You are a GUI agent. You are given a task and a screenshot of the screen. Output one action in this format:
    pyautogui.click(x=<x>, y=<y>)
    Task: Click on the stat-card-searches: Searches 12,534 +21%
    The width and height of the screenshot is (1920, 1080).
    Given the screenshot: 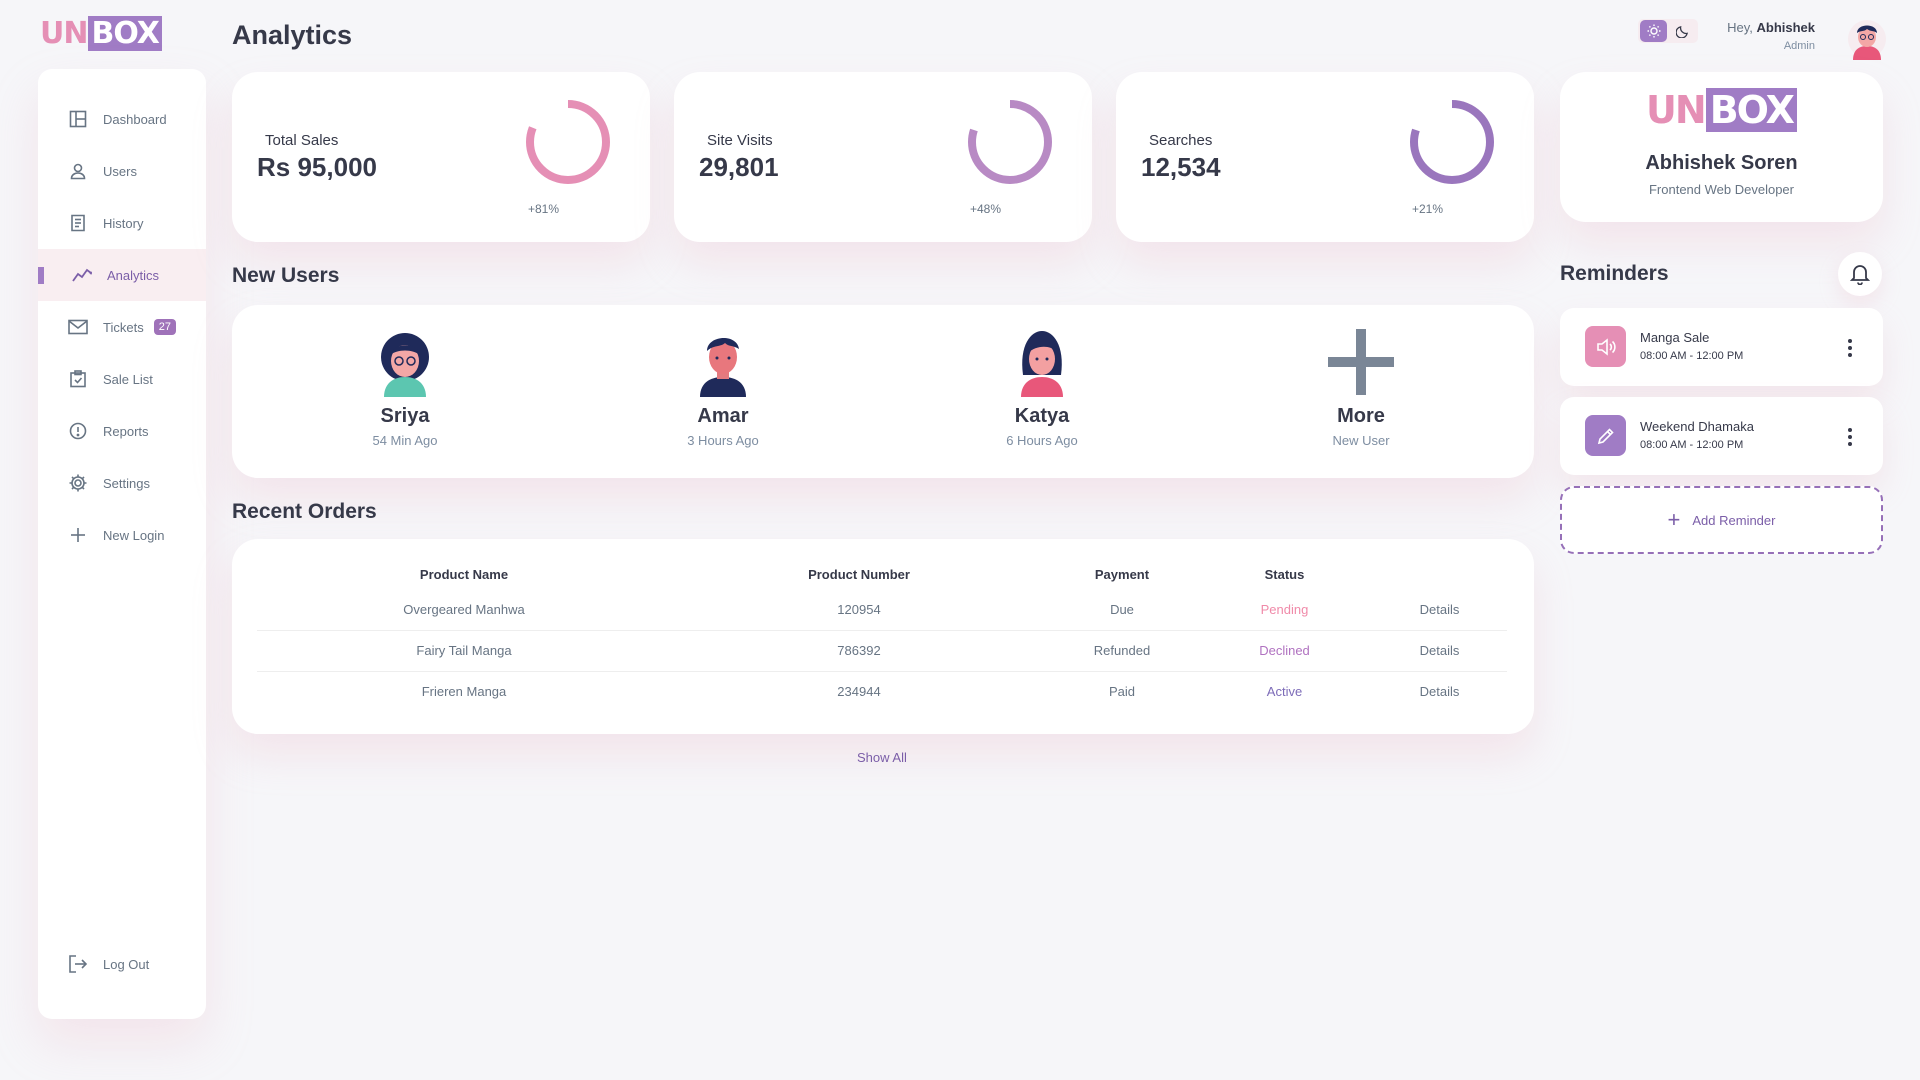 What is the action you would take?
    pyautogui.click(x=1325, y=157)
    